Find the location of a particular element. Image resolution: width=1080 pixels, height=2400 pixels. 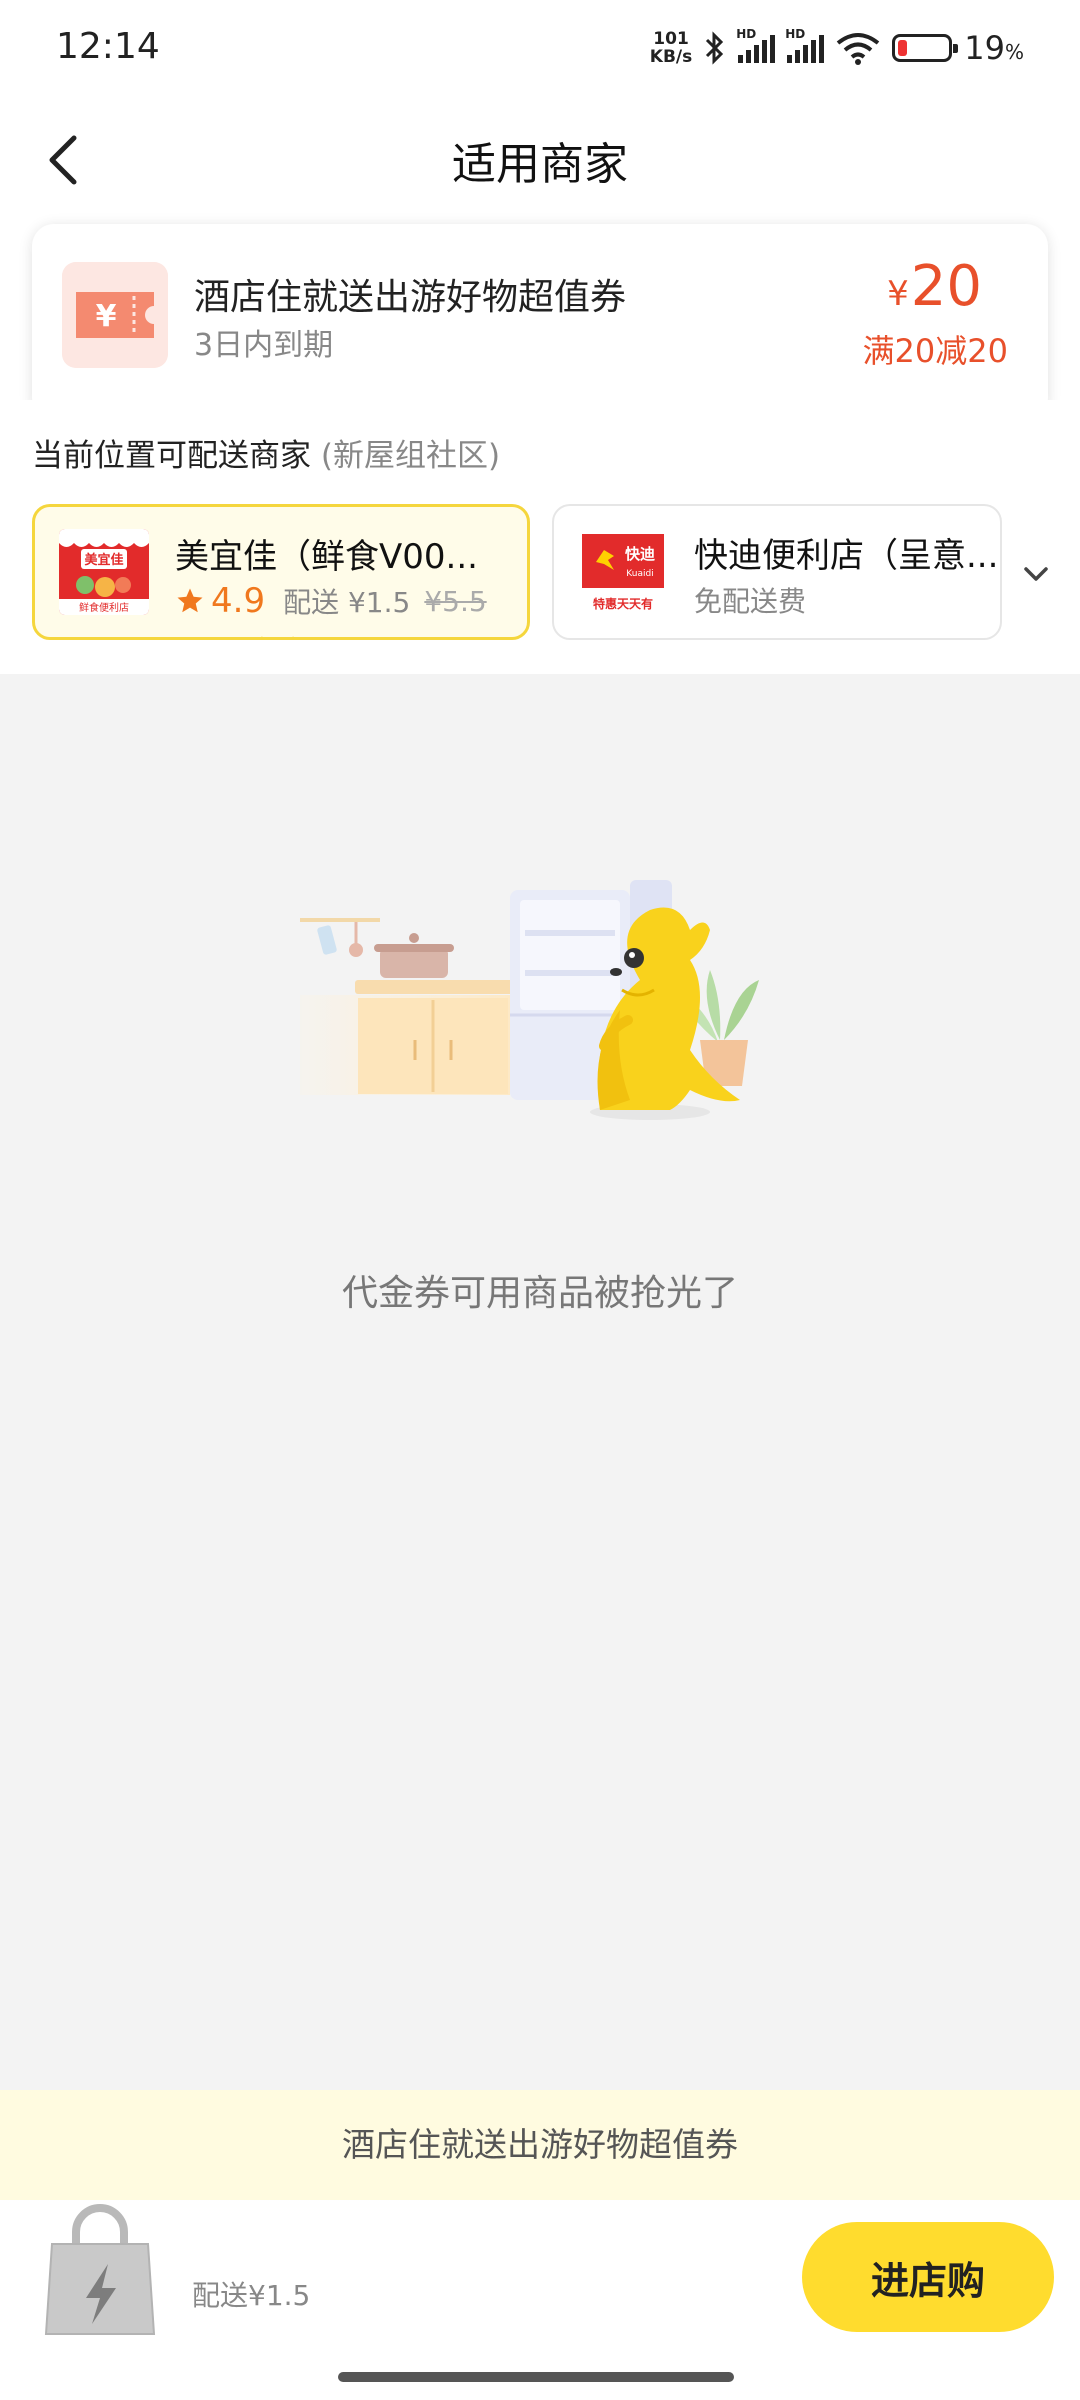

enter-store-button: 进店购 is located at coordinates (928, 2277).